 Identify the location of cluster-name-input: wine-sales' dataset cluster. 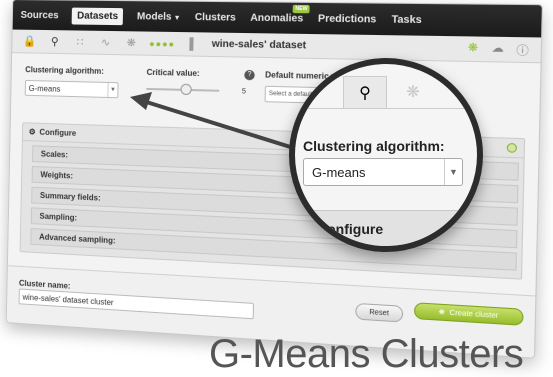
(136, 304).